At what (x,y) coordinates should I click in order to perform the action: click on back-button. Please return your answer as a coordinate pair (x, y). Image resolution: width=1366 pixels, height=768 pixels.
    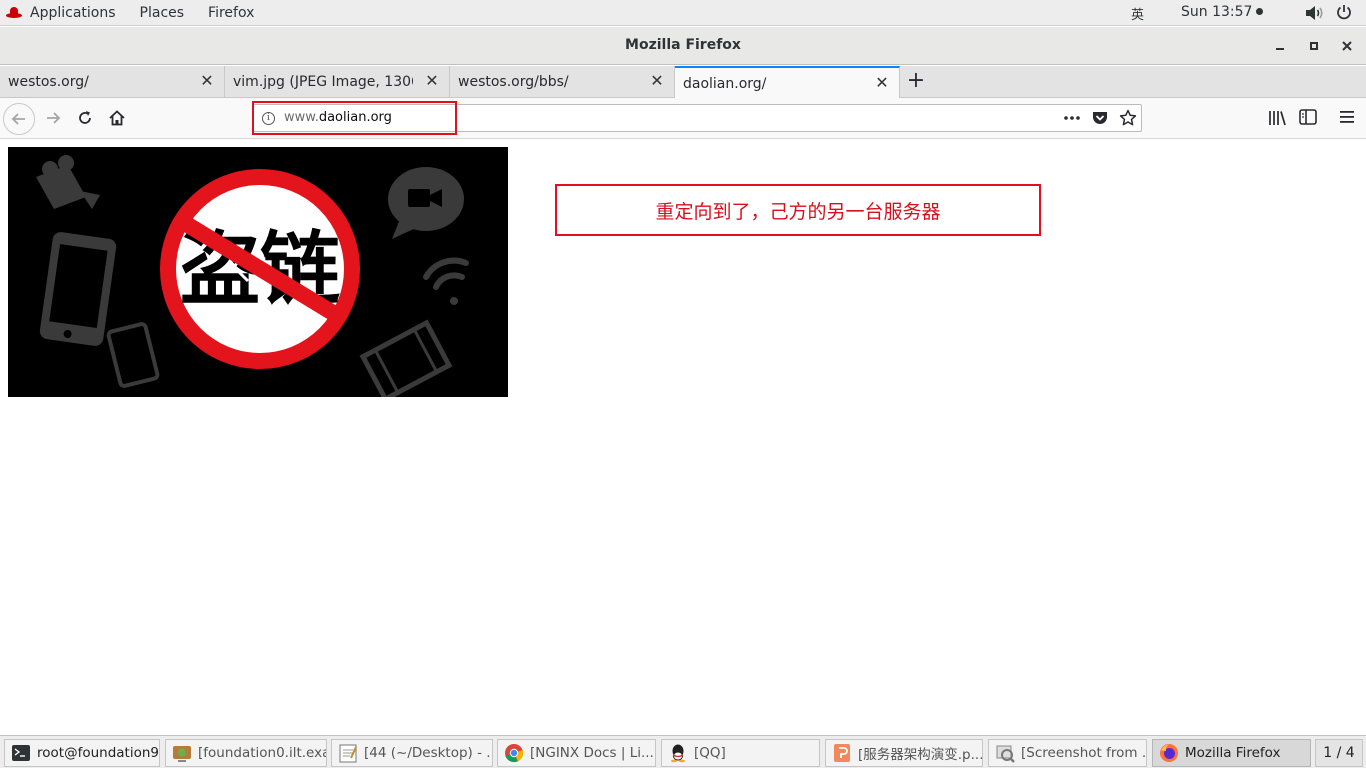
    Looking at the image, I should click on (19, 119).